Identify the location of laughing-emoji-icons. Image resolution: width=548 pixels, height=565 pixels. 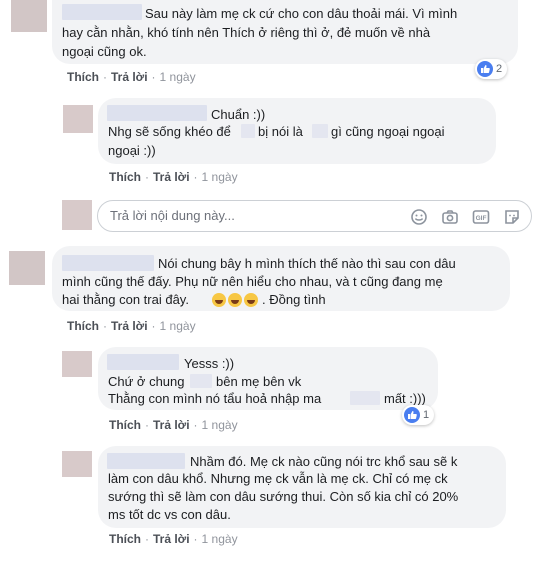
(236, 301).